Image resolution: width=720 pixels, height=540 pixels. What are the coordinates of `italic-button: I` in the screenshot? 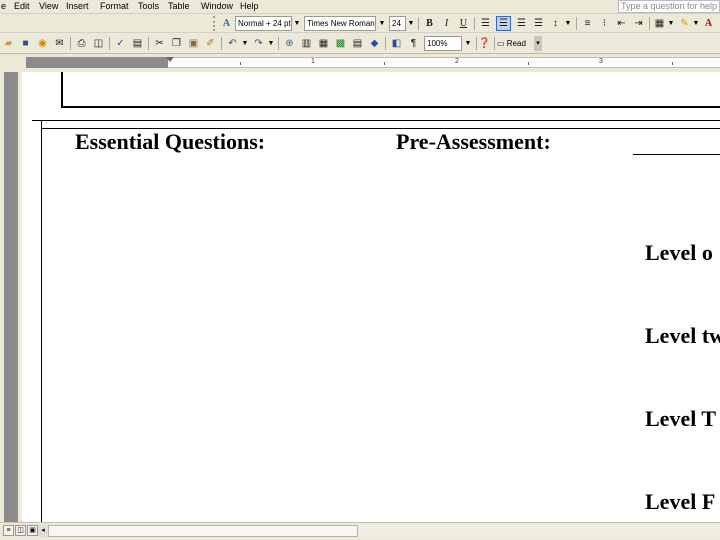 It's located at (446, 23).